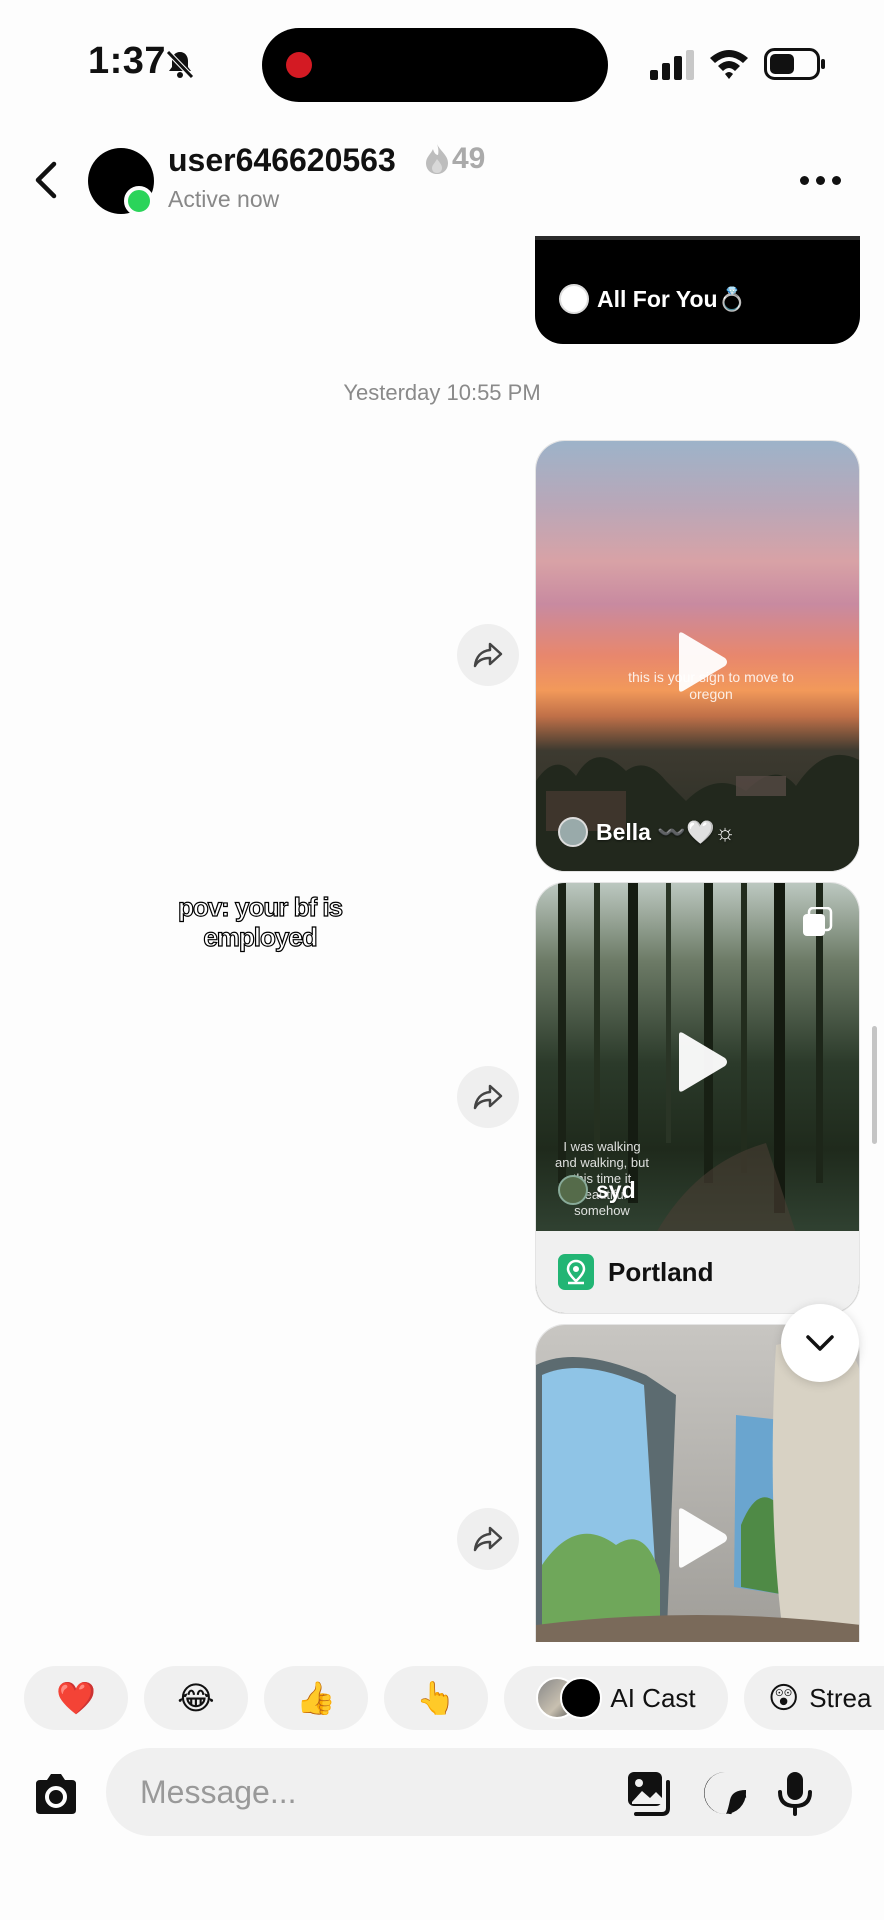 The width and height of the screenshot is (884, 1920). I want to click on message-input-container, so click(479, 1792).